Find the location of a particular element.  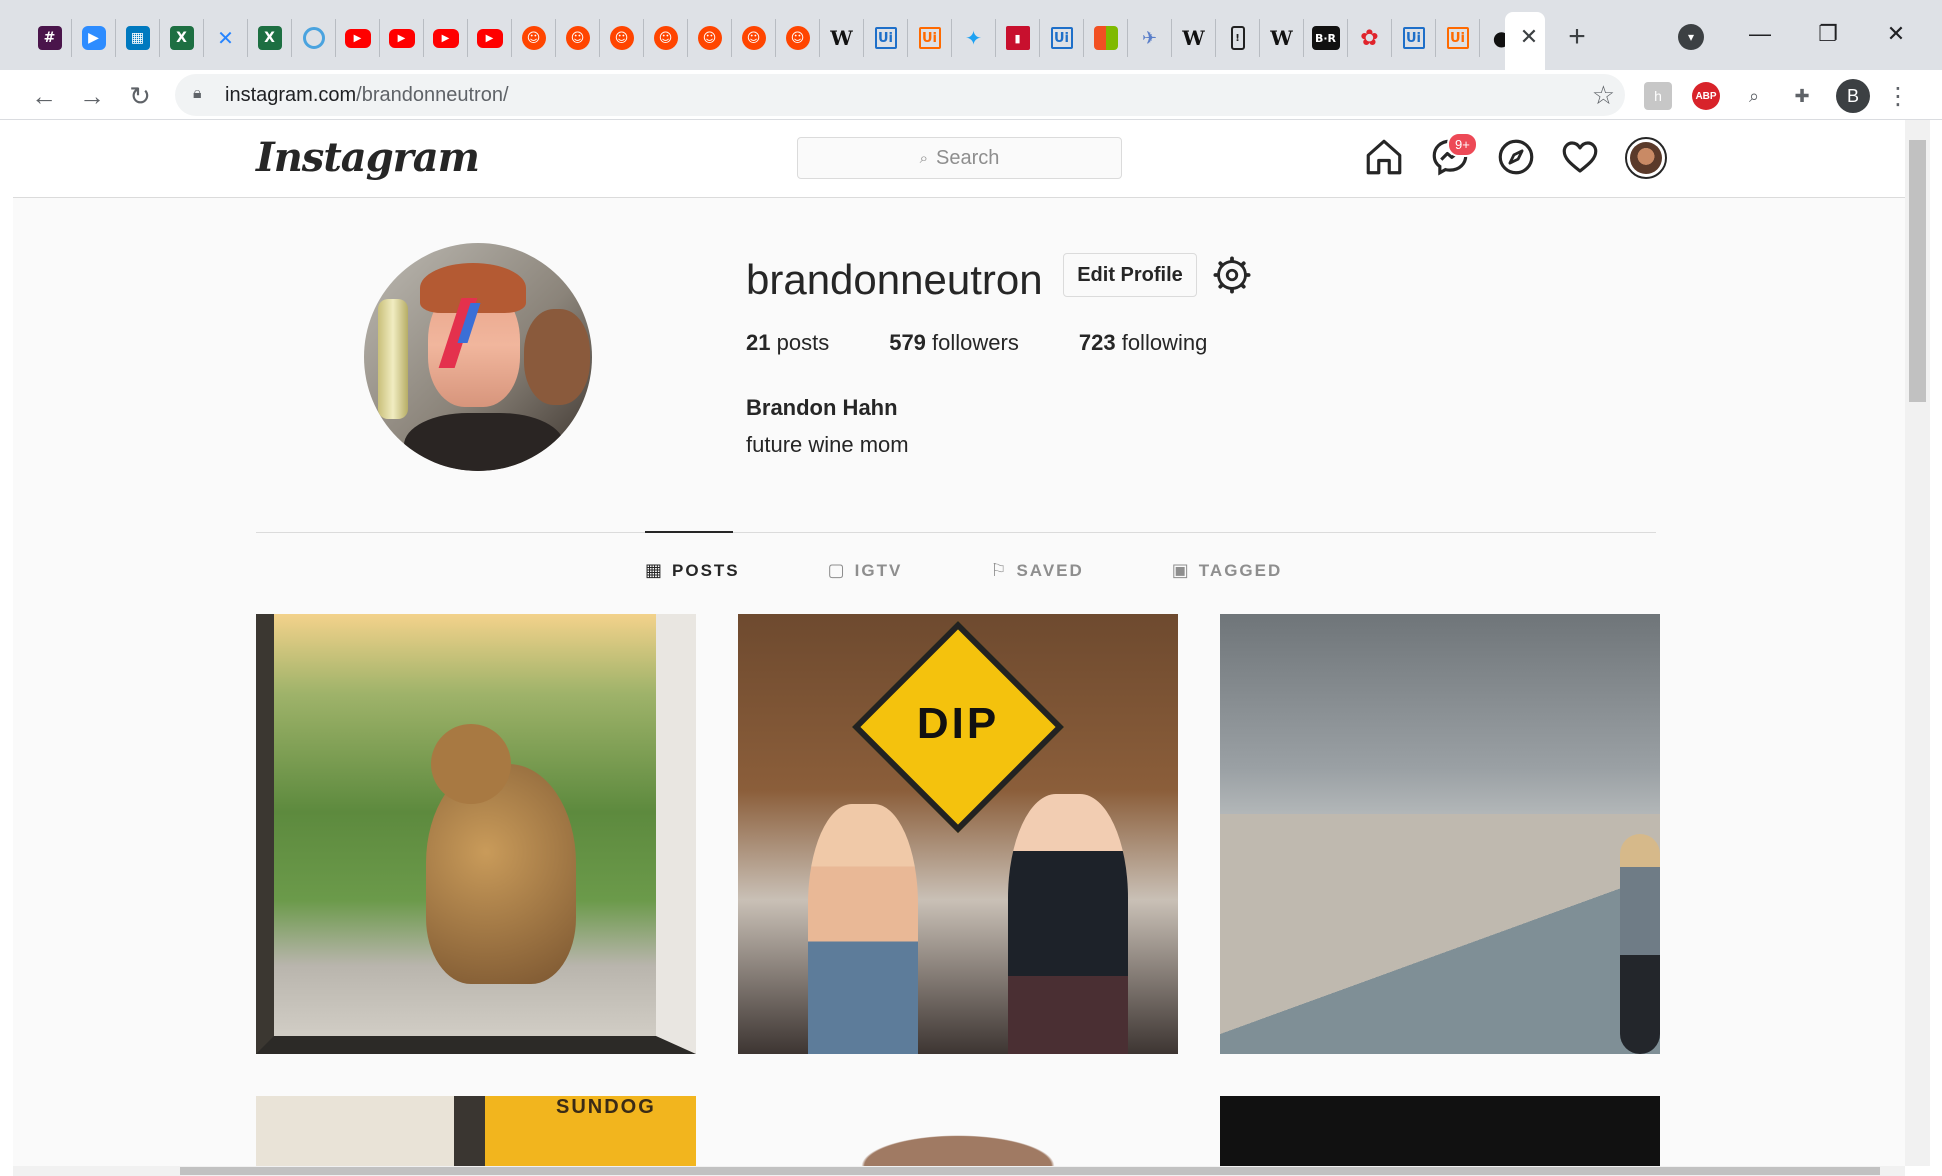

stat-followers: 579 followers is located at coordinates (954, 343).